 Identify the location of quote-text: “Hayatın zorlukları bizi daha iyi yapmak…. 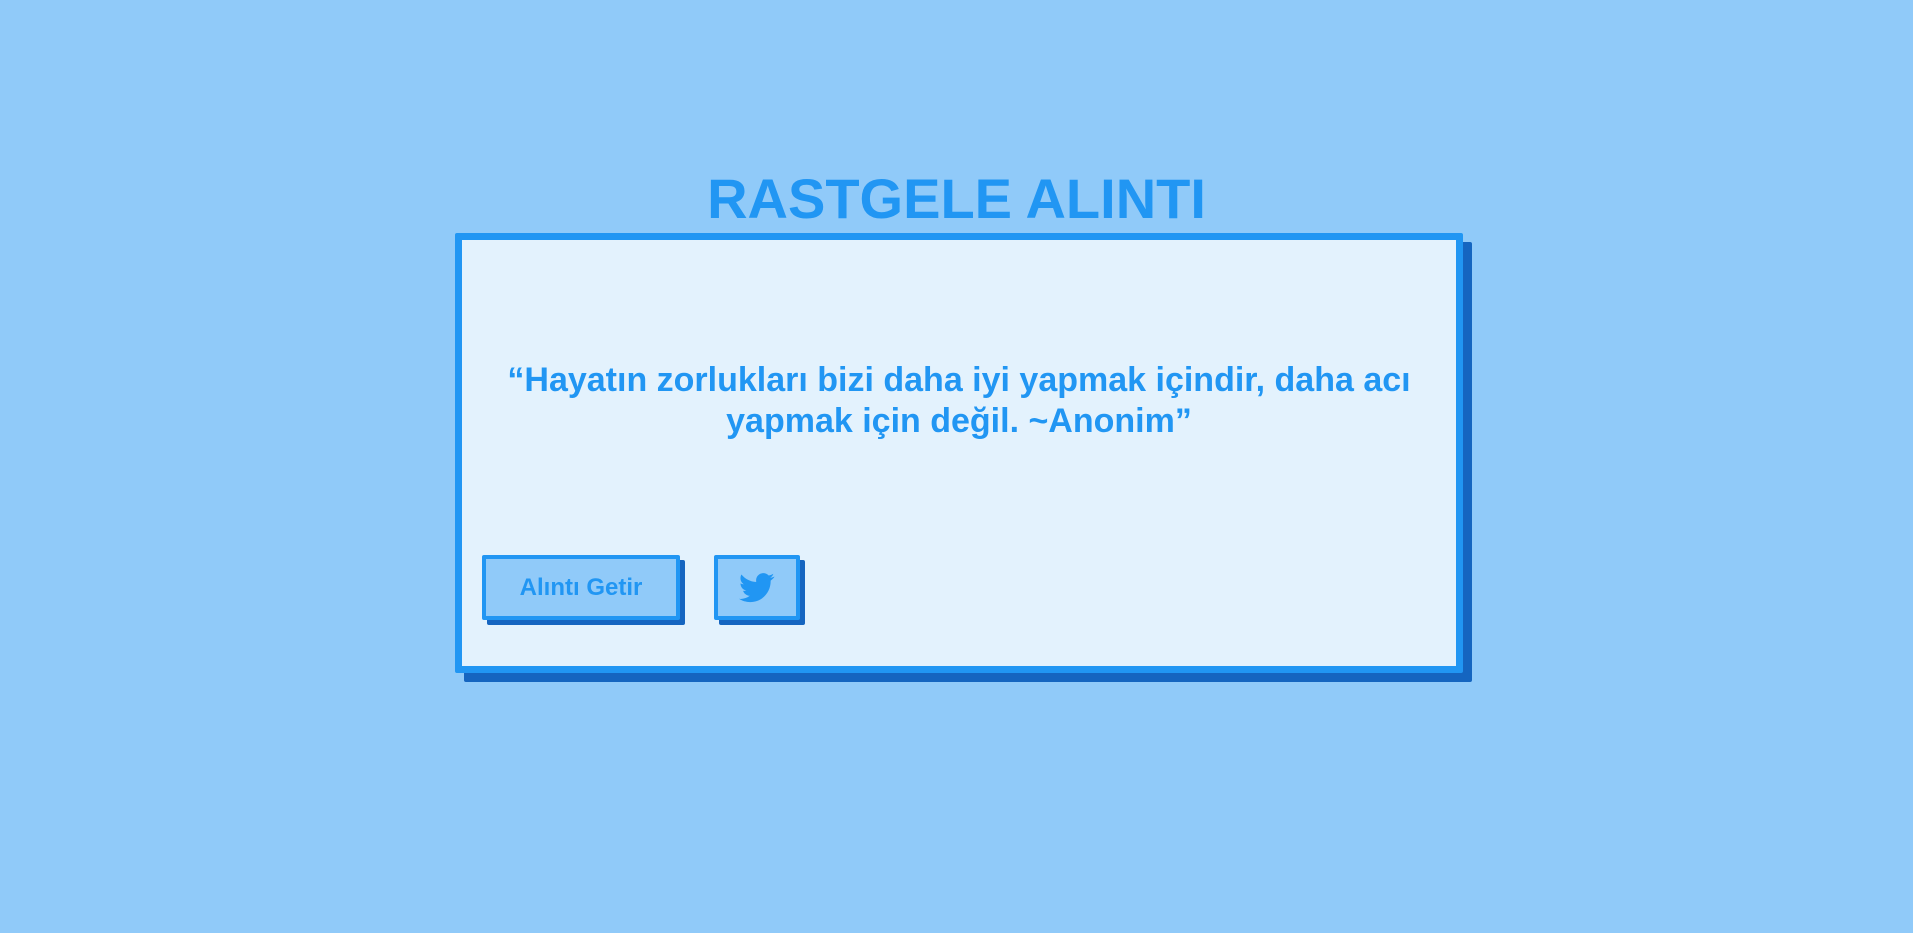
(959, 400).